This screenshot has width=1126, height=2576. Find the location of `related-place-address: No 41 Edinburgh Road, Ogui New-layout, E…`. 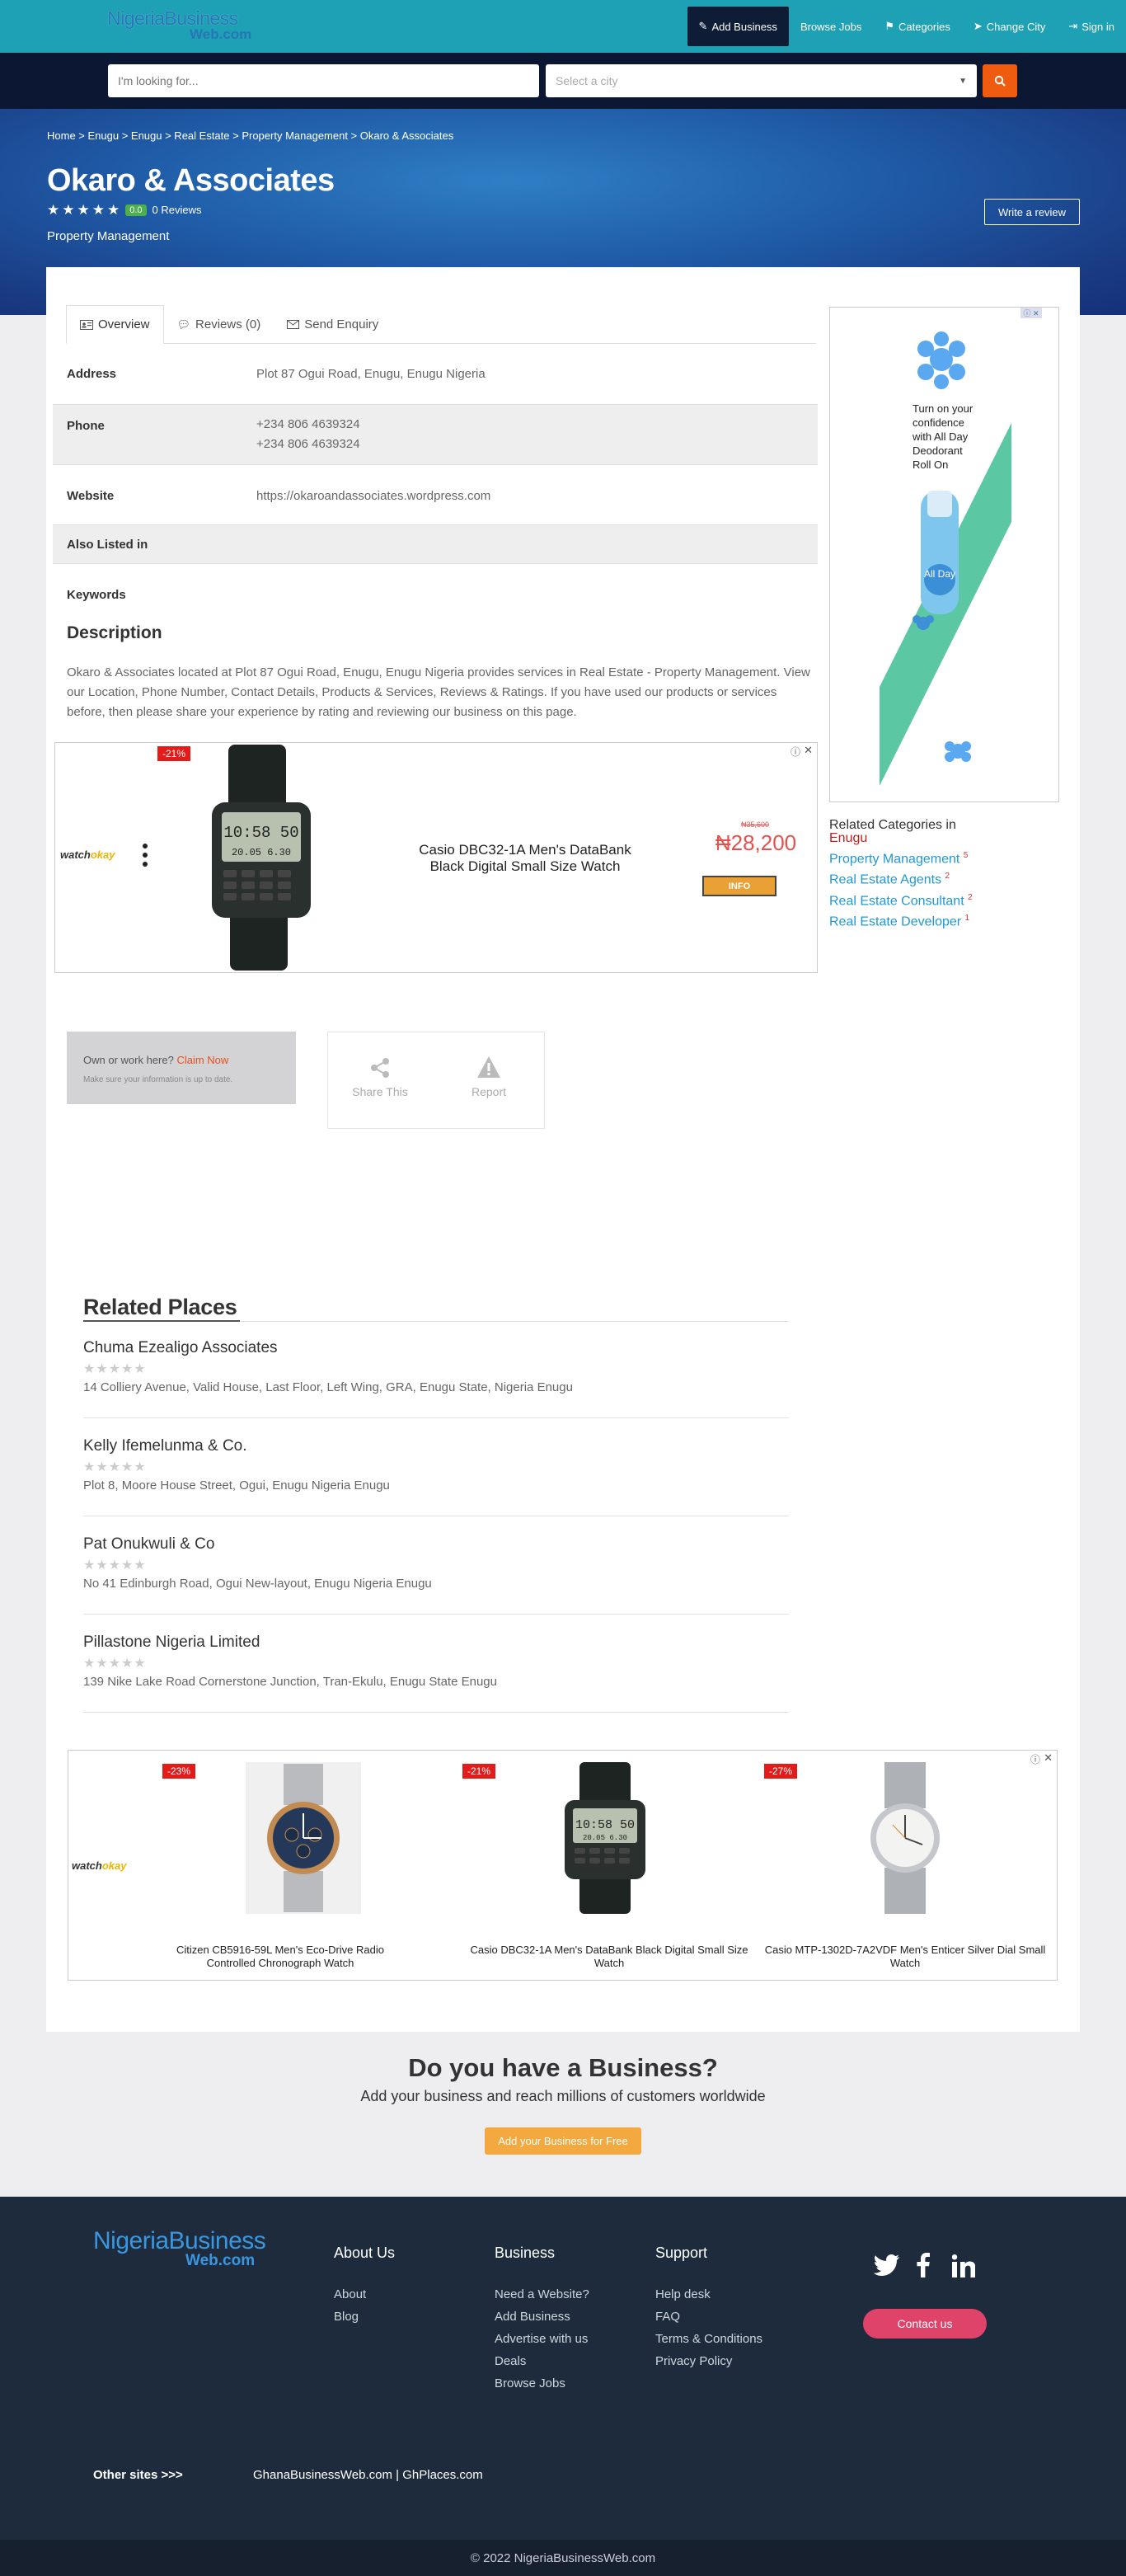

related-place-address: No 41 Edinburgh Road, Ogui New-layout, E… is located at coordinates (257, 1584).